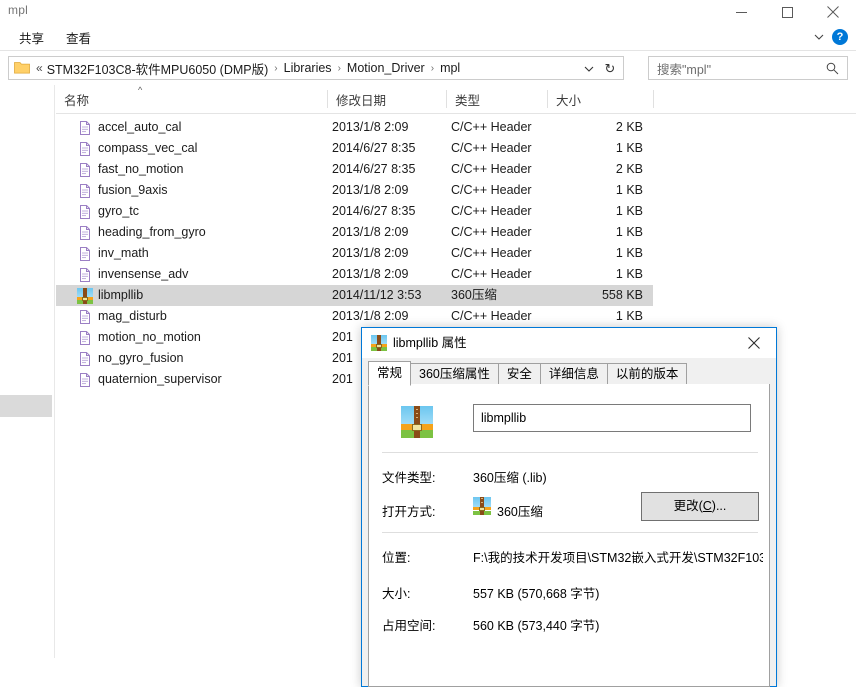  Describe the element at coordinates (26, 406) in the screenshot. I see `nav-pane-selected-item` at that location.